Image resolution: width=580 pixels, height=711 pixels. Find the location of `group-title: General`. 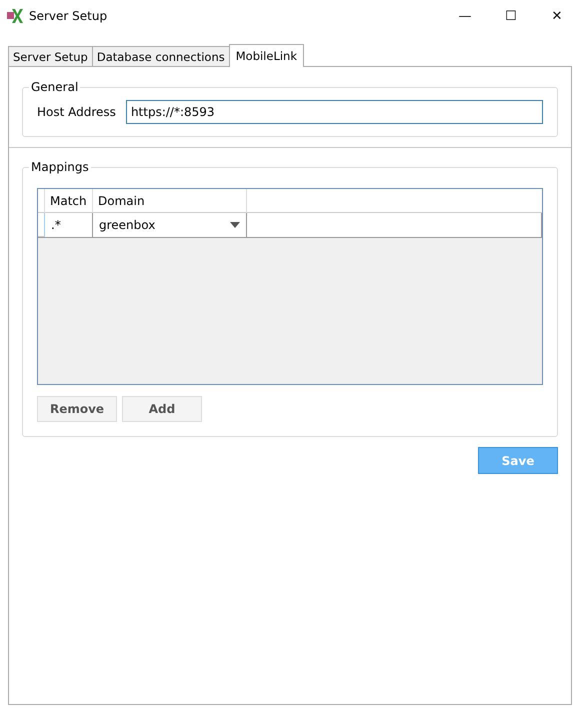

group-title: General is located at coordinates (55, 87).